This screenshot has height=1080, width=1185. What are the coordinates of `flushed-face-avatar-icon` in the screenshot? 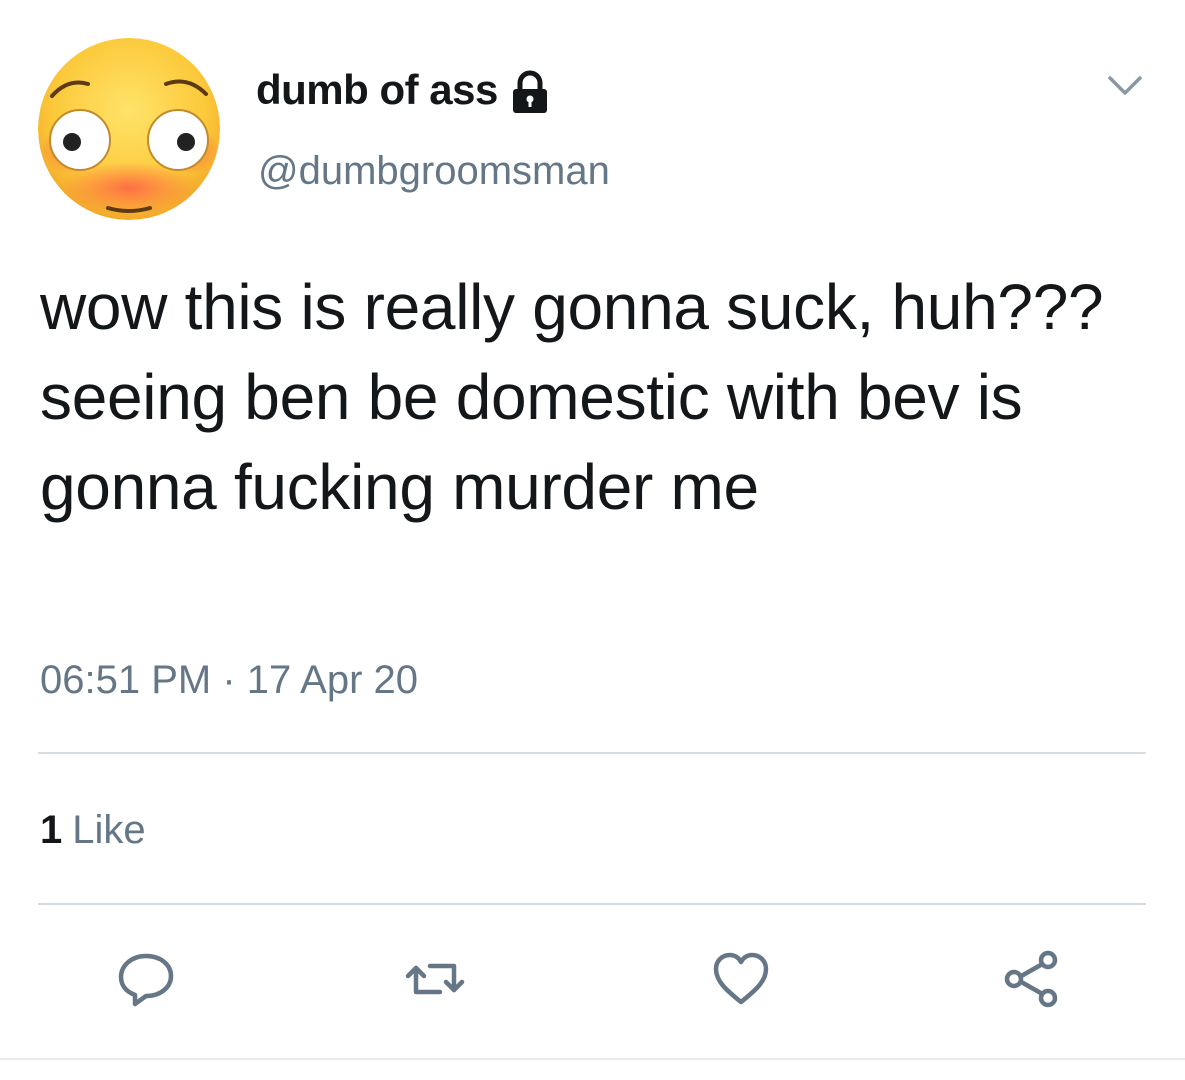 It's located at (129, 129).